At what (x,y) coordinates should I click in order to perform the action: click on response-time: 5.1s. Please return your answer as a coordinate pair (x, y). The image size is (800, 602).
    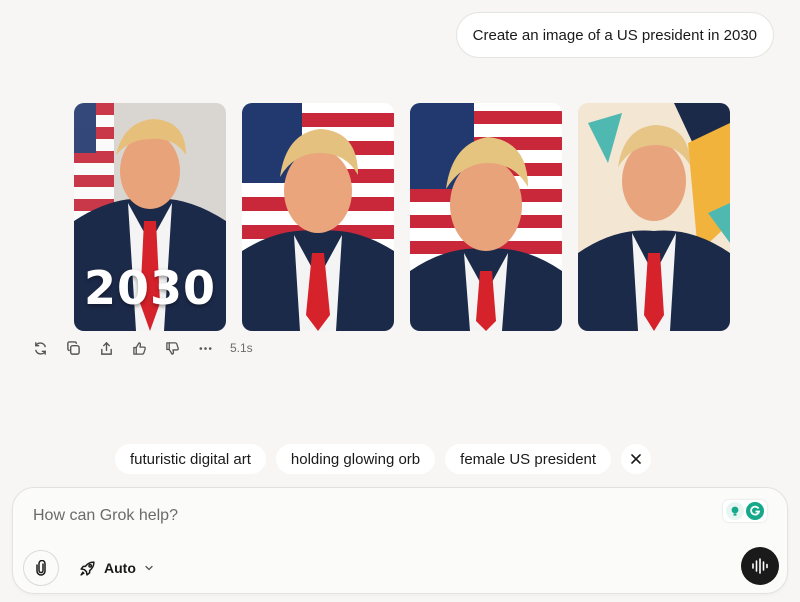
    Looking at the image, I should click on (241, 348).